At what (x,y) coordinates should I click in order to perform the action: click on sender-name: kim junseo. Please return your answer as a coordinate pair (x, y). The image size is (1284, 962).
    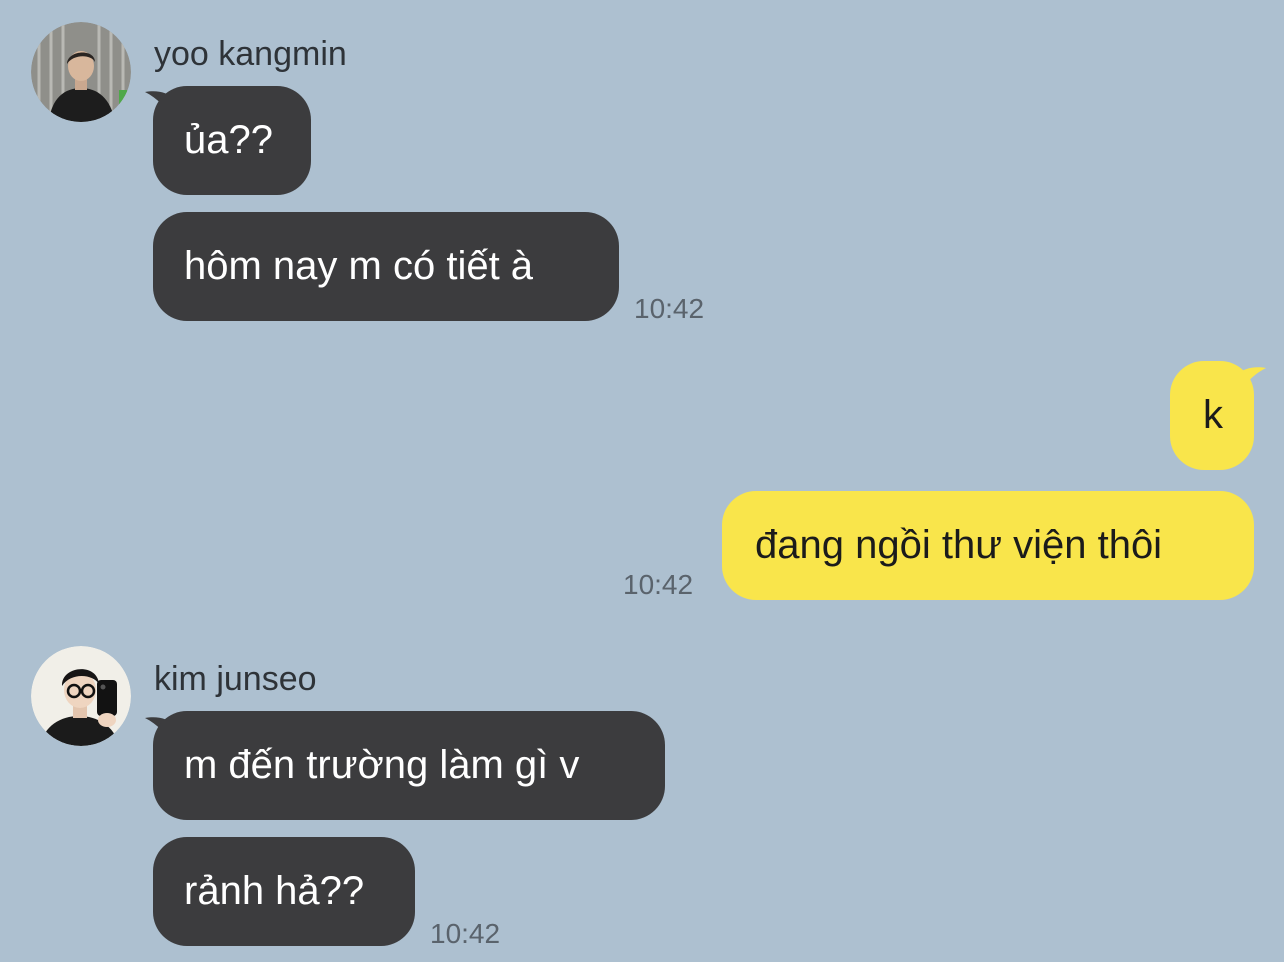
    Looking at the image, I should click on (235, 679).